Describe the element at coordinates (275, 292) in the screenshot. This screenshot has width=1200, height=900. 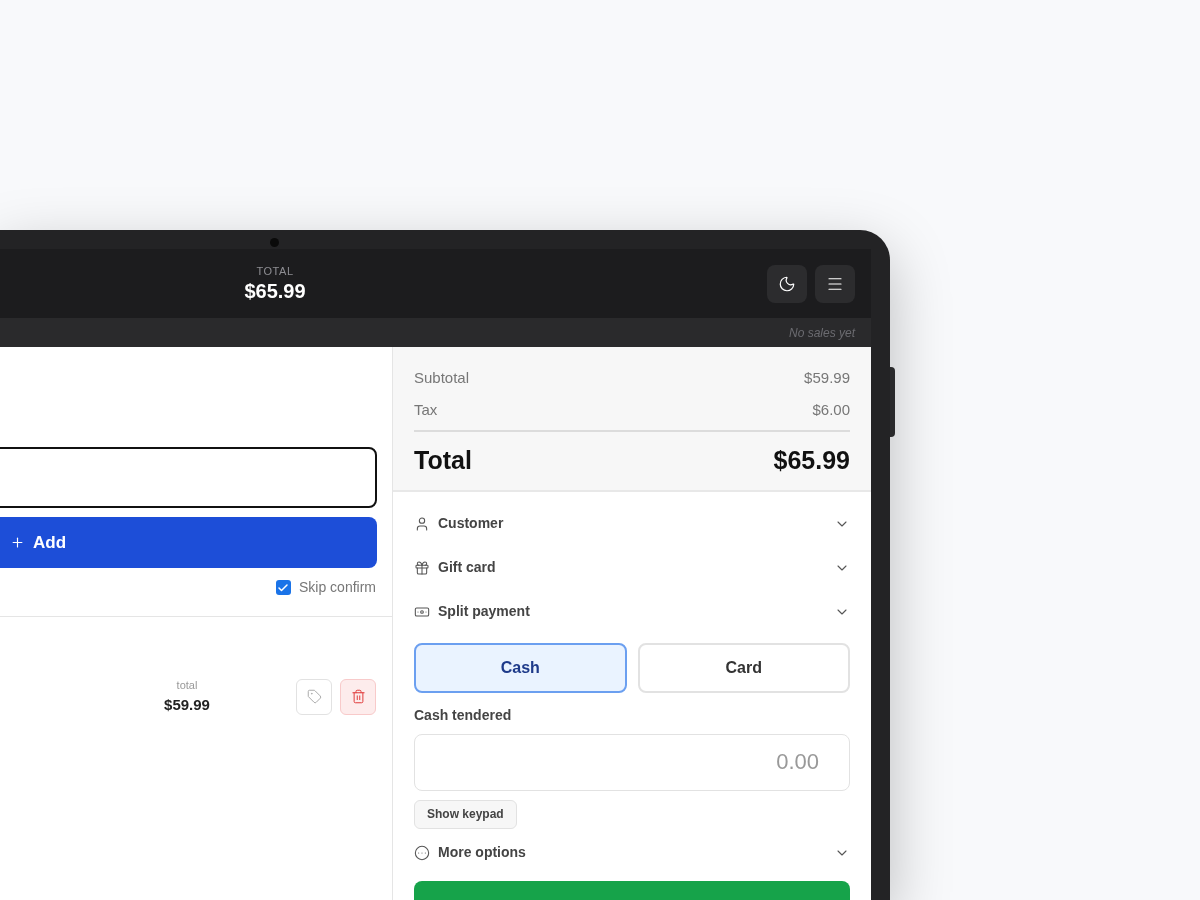
I see `total-amount: $65.99` at that location.